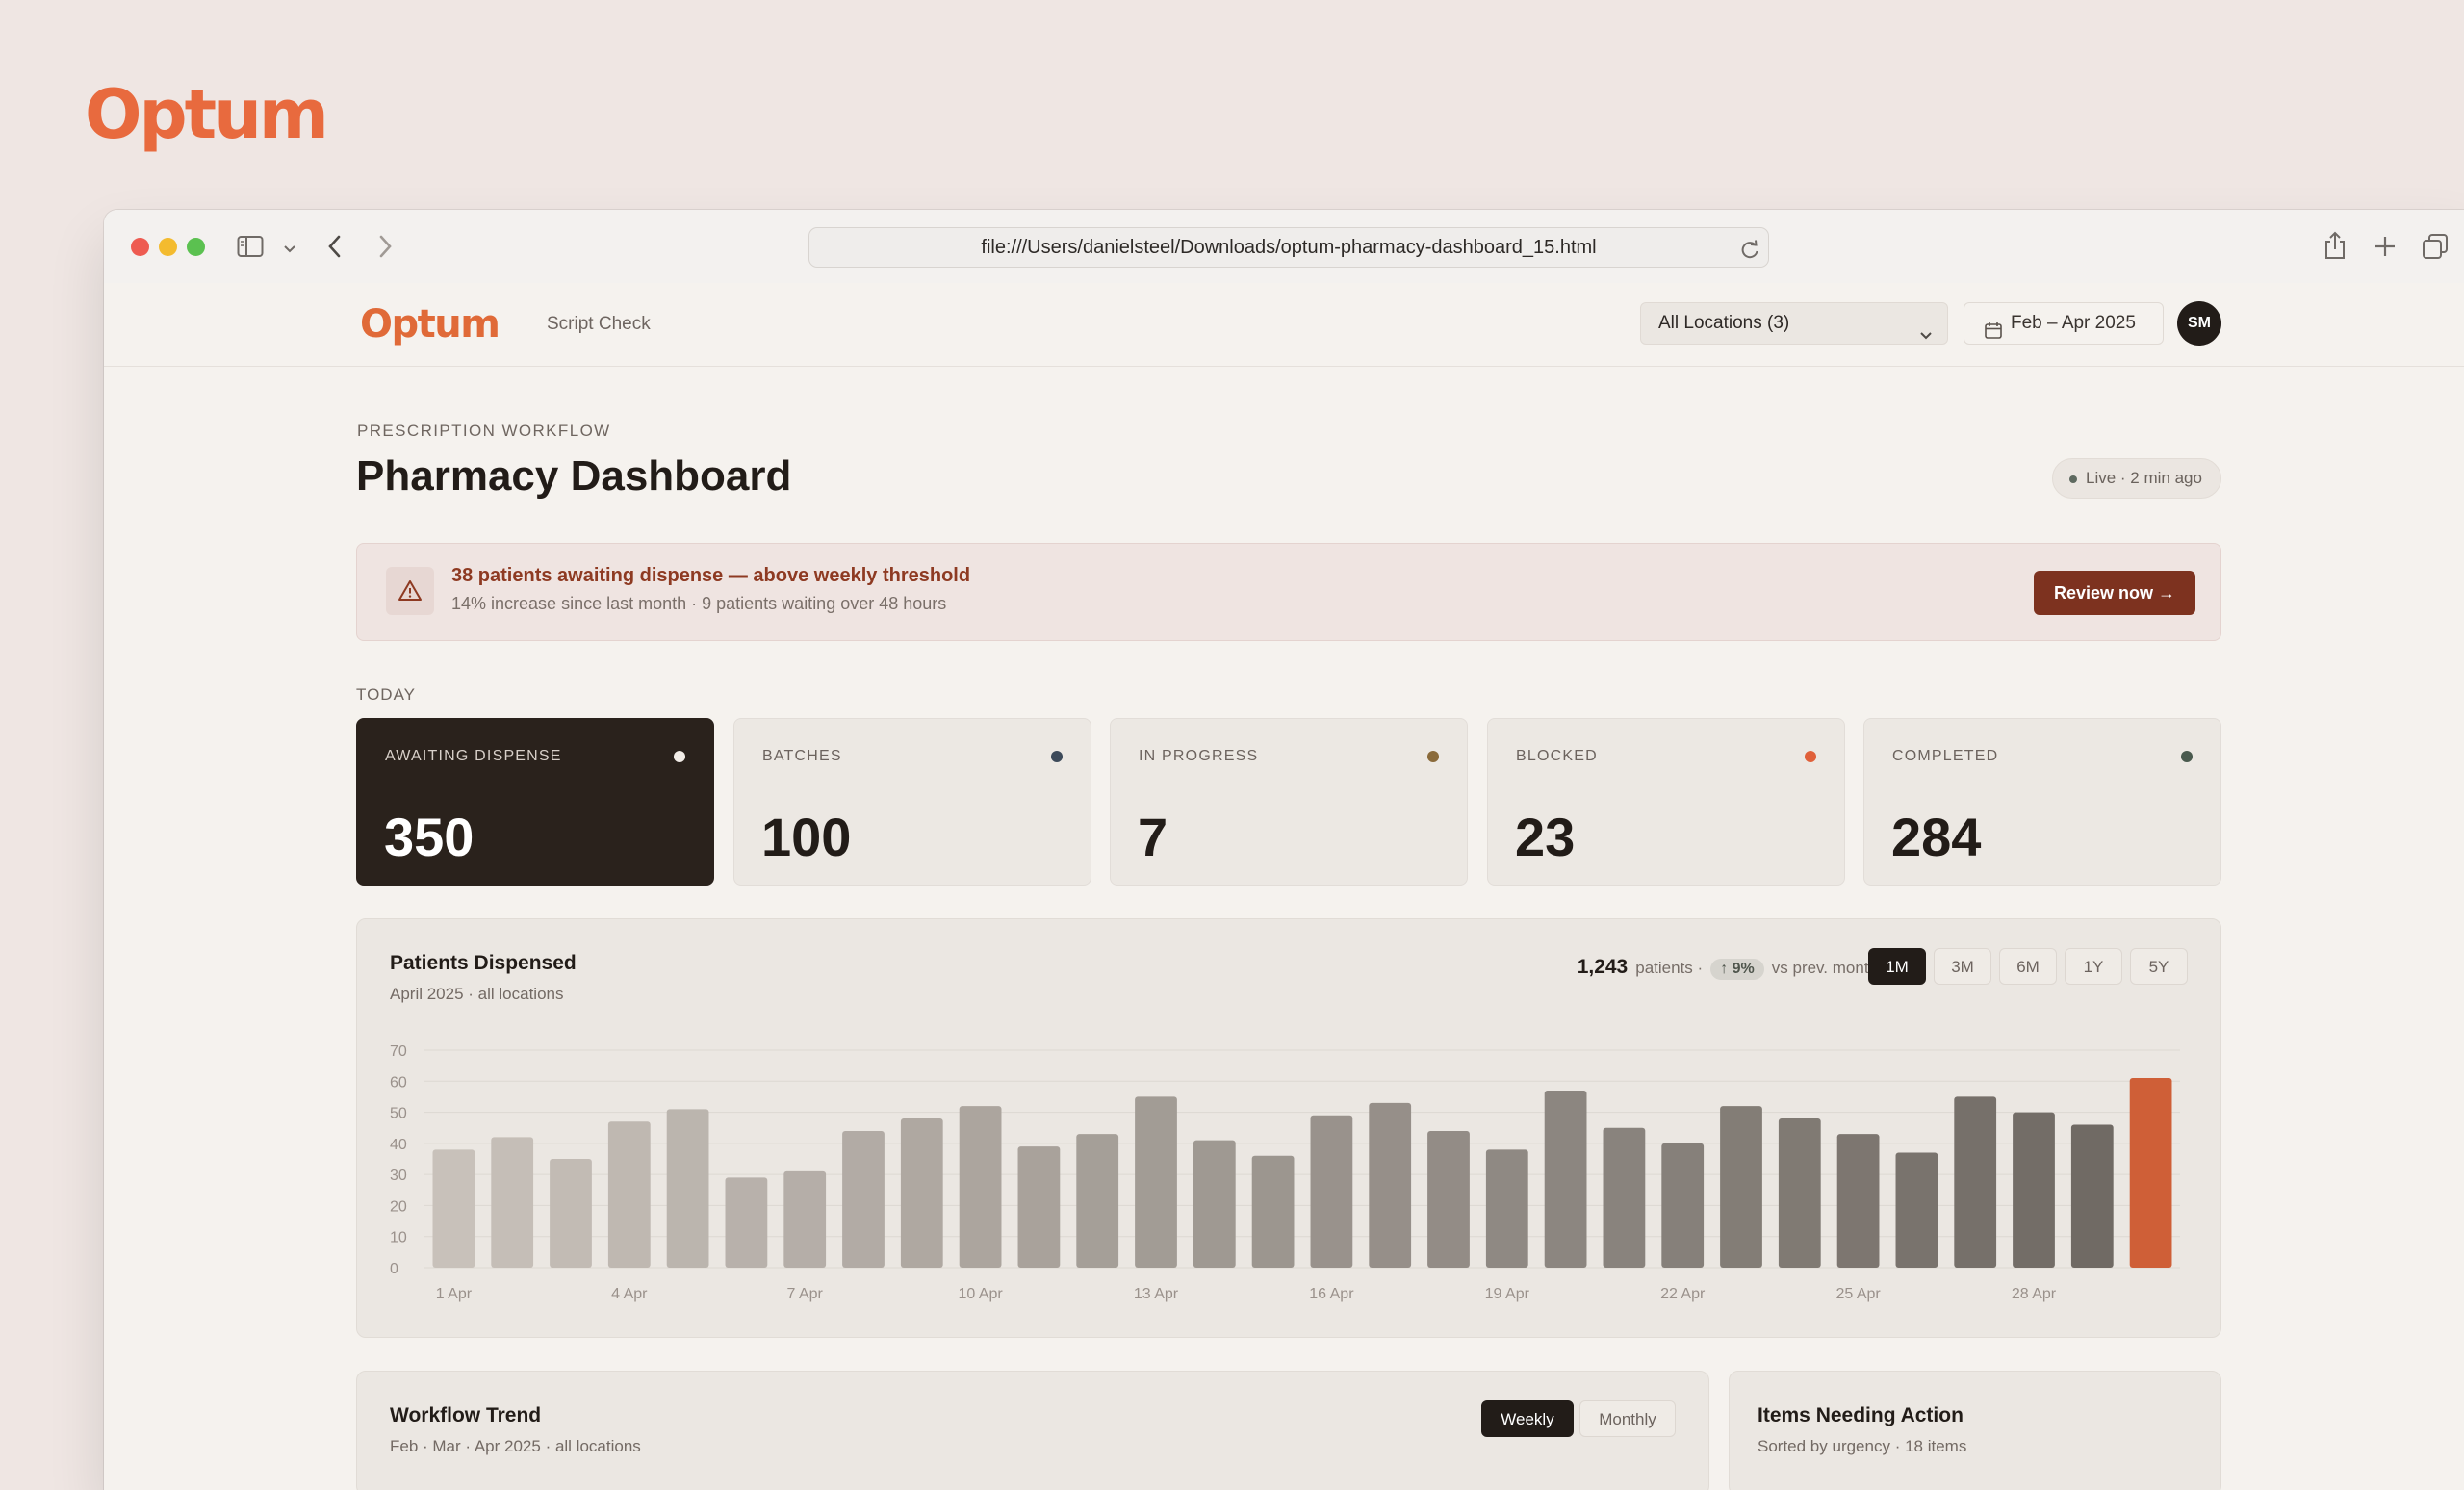 The image size is (2464, 1490). I want to click on card-value: 350, so click(429, 837).